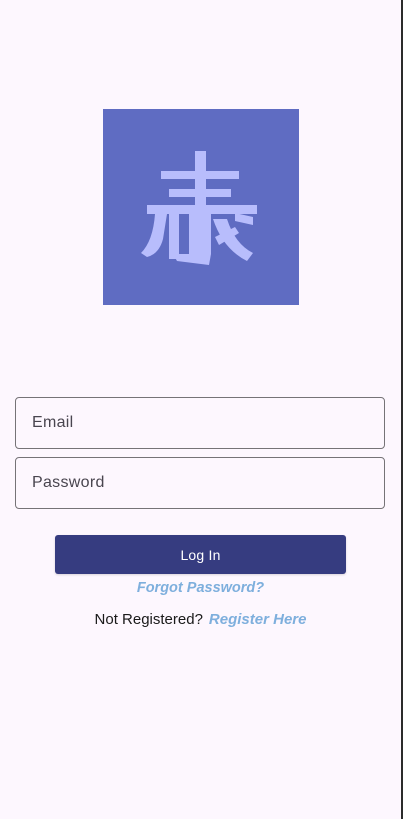 The image size is (403, 819). I want to click on email-input, so click(200, 423).